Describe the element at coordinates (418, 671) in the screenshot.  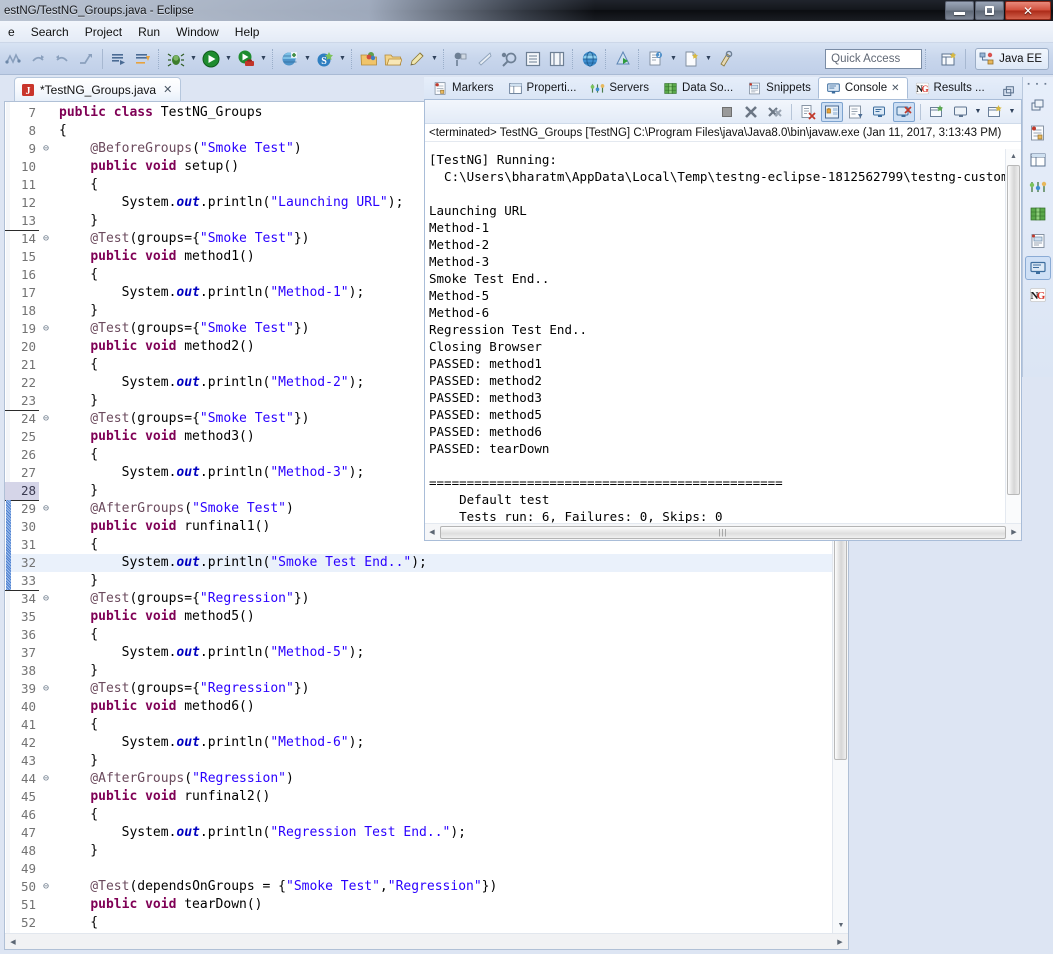
I see `code-line: 38 }` at that location.